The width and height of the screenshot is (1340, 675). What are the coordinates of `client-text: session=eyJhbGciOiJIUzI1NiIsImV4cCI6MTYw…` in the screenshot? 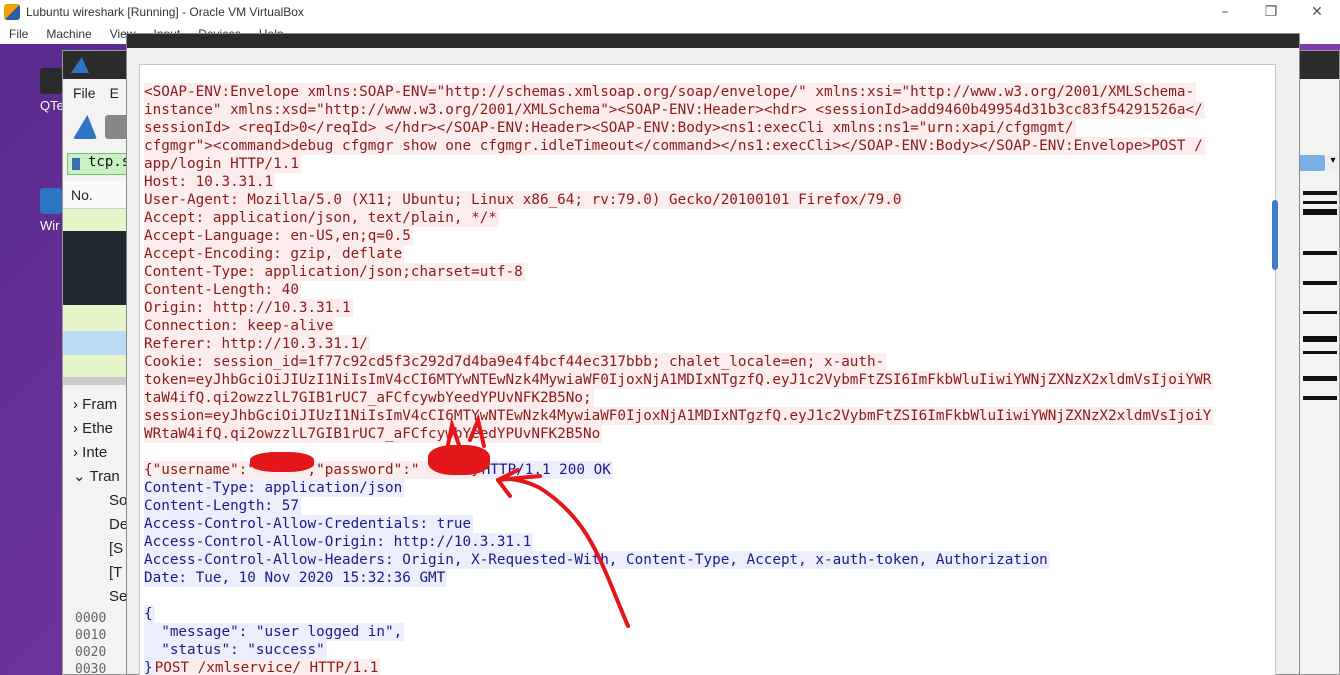 It's located at (679, 416).